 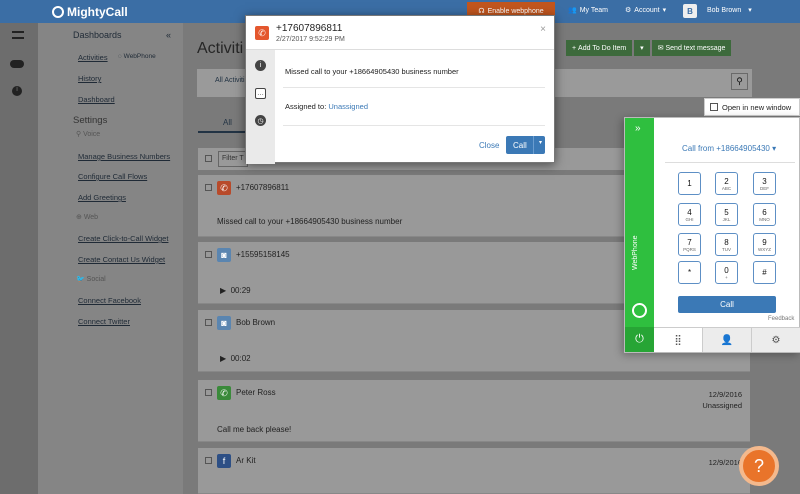 I want to click on help-button: ?, so click(x=759, y=466).